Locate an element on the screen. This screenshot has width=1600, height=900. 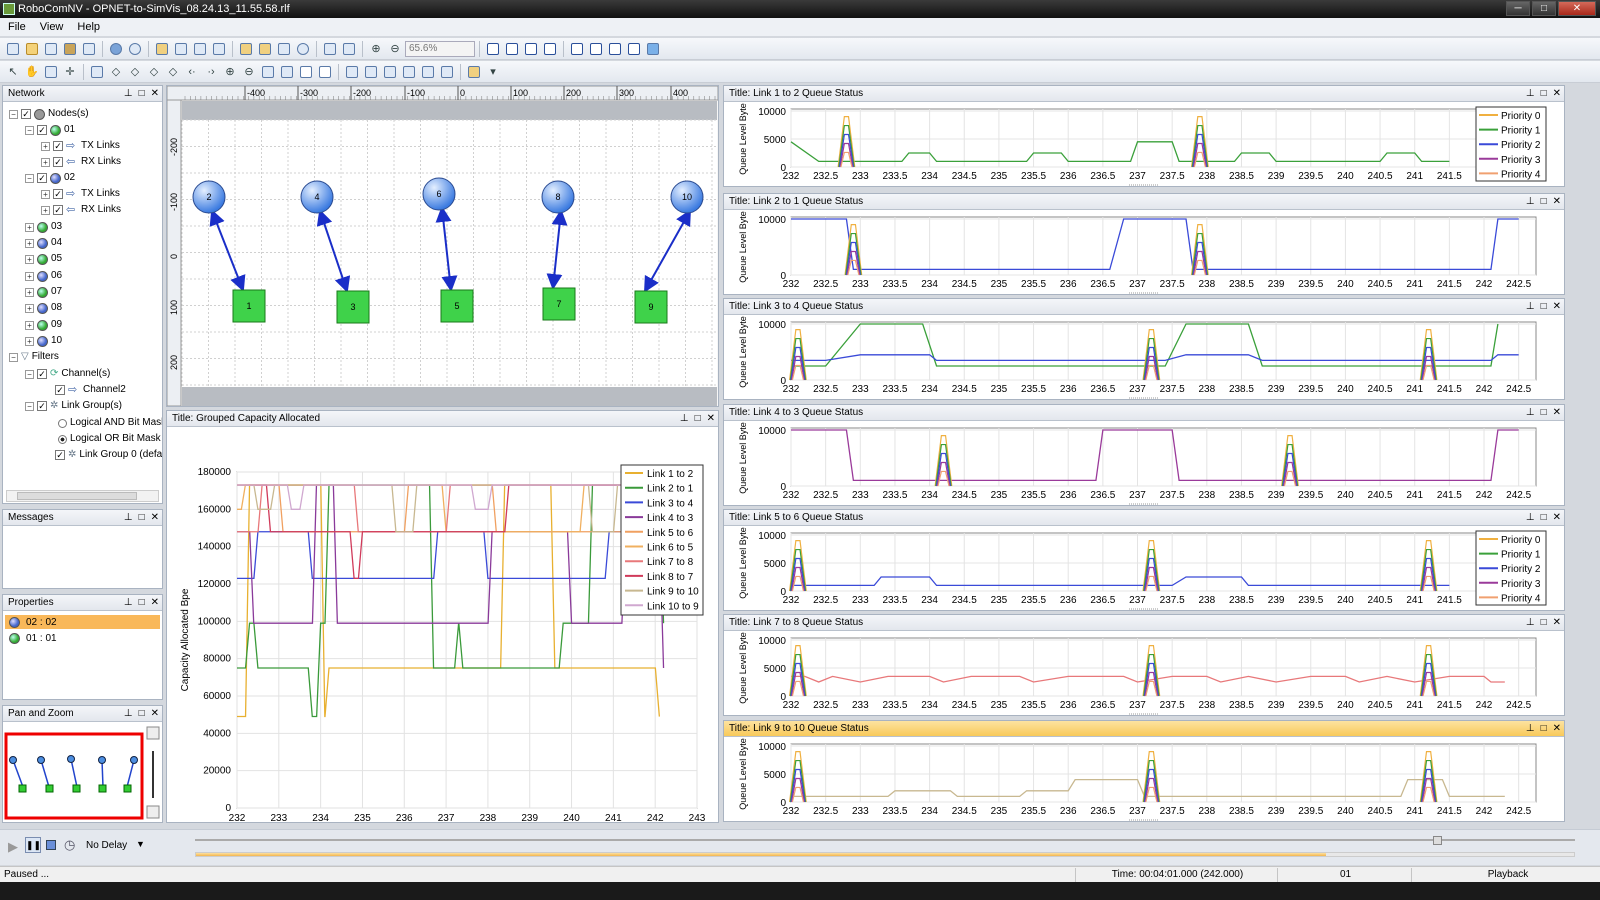
table-icon is located at coordinates (330, 49).